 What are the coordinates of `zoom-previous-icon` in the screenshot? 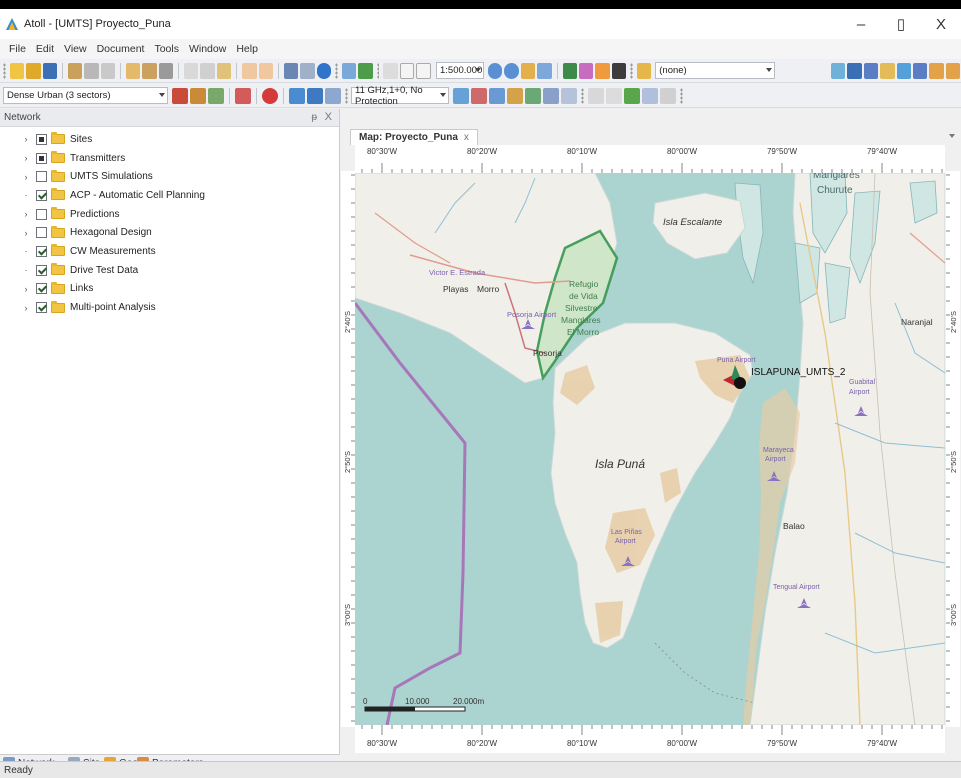 It's located at (544, 70).